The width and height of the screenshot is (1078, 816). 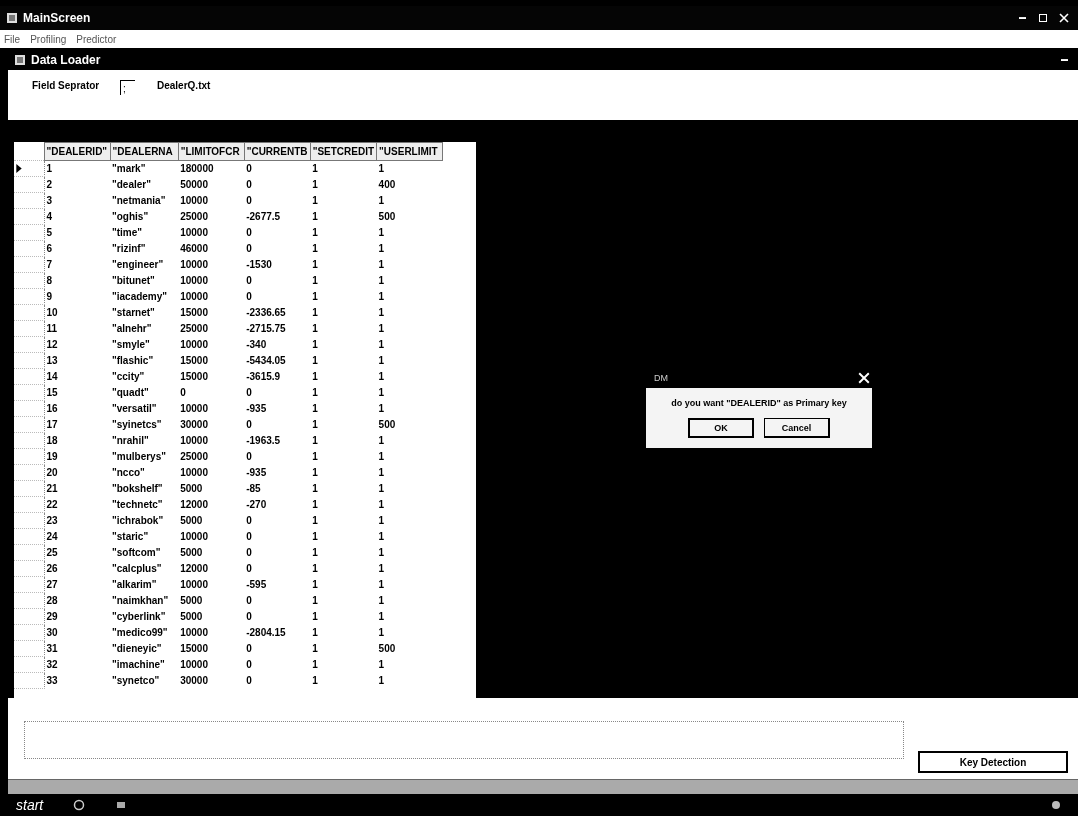 I want to click on table-cell-text: 12000, so click(x=194, y=569).